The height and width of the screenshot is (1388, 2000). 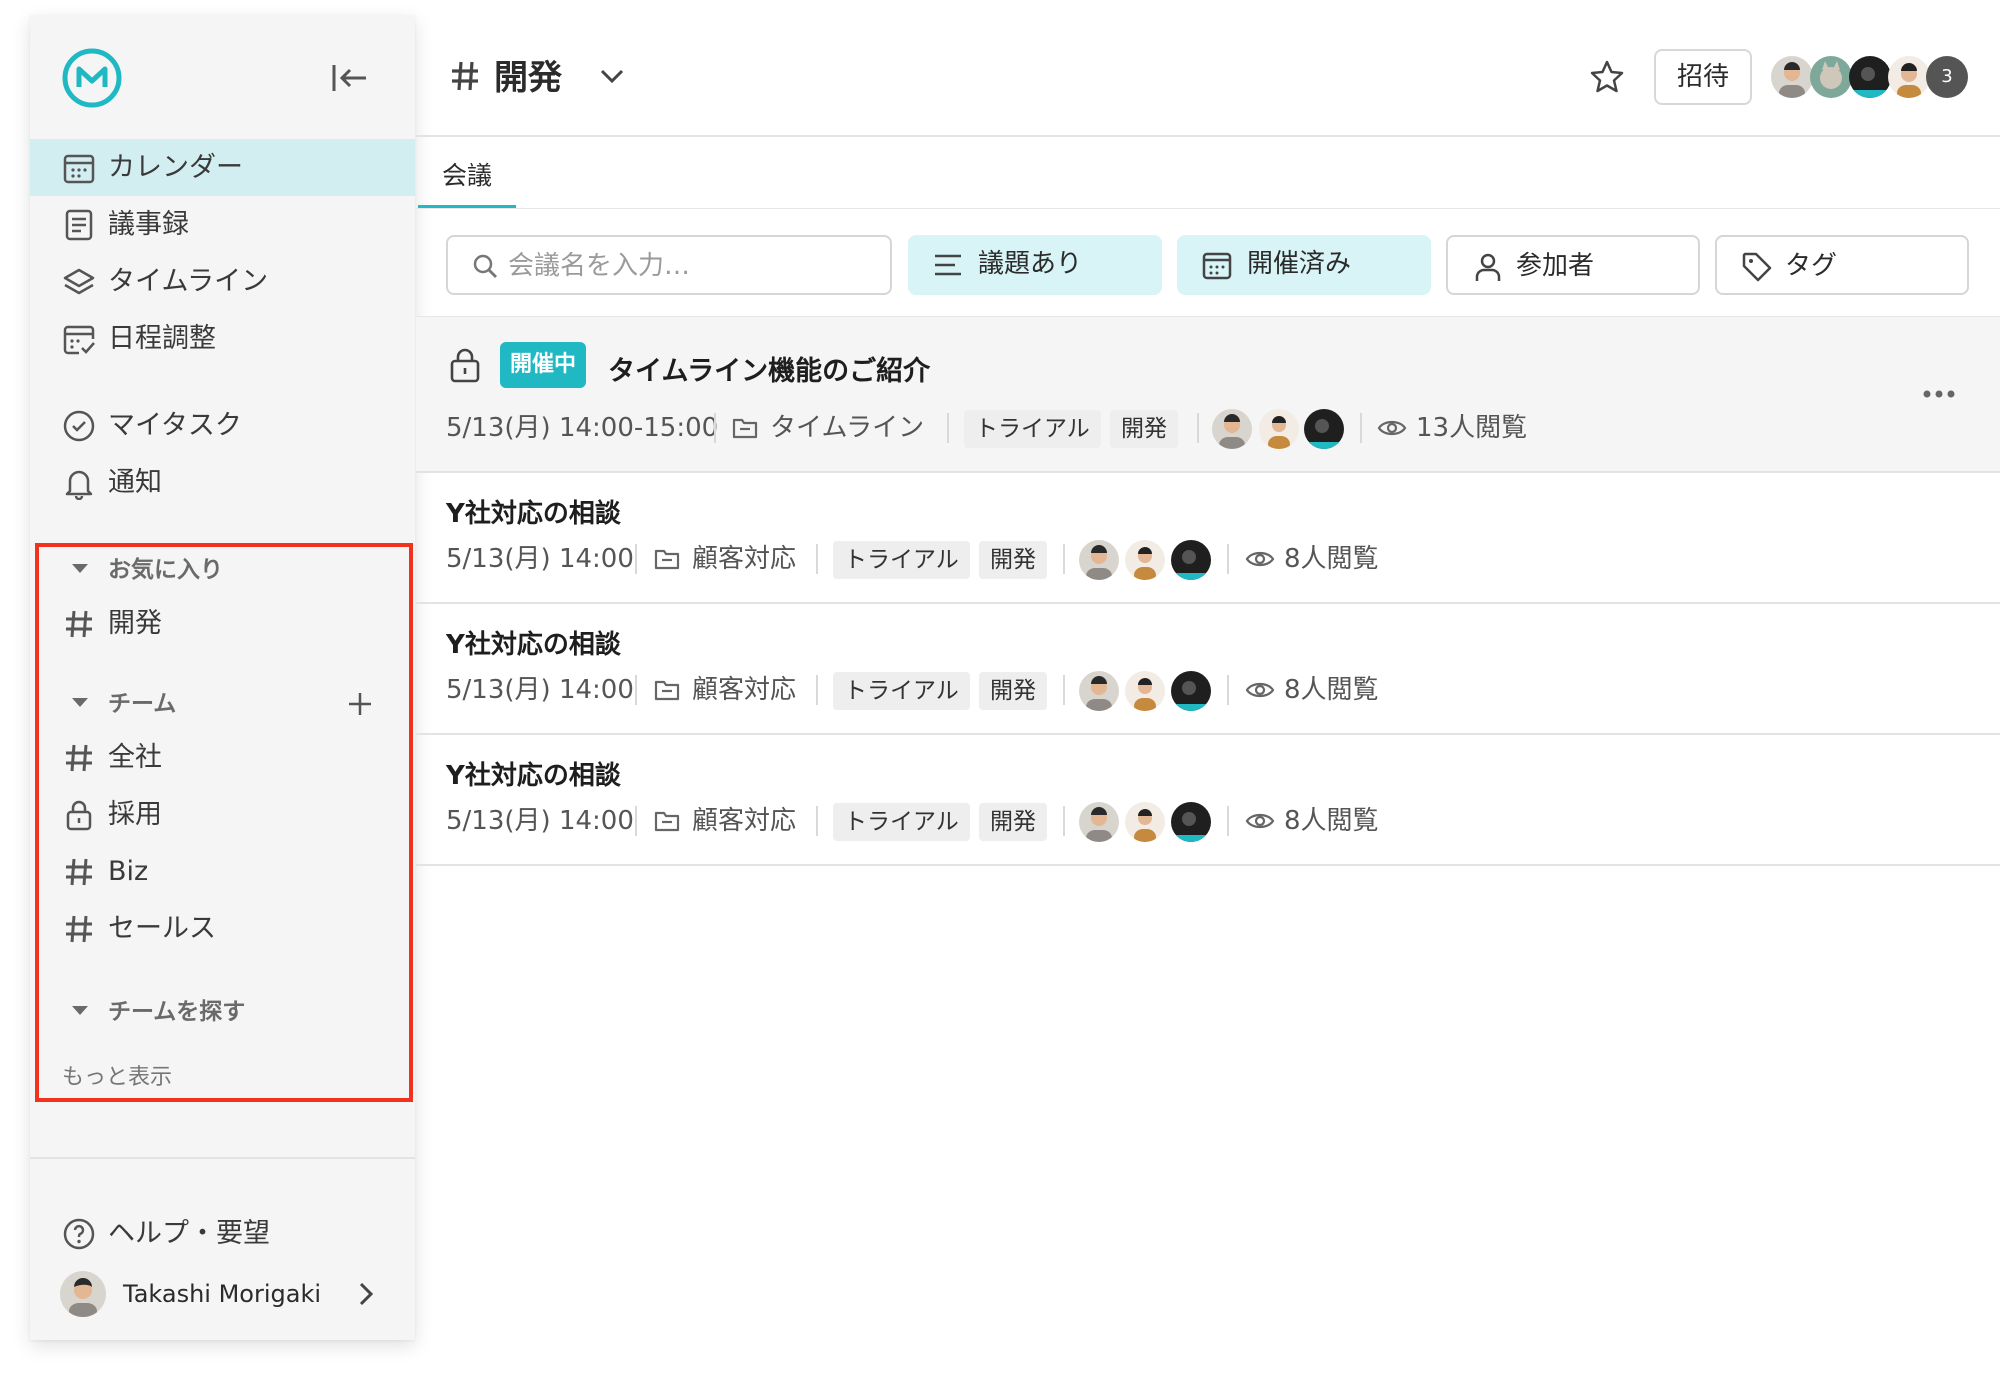 I want to click on sidebar-item-label: ヘルプ・要望, so click(x=189, y=1233).